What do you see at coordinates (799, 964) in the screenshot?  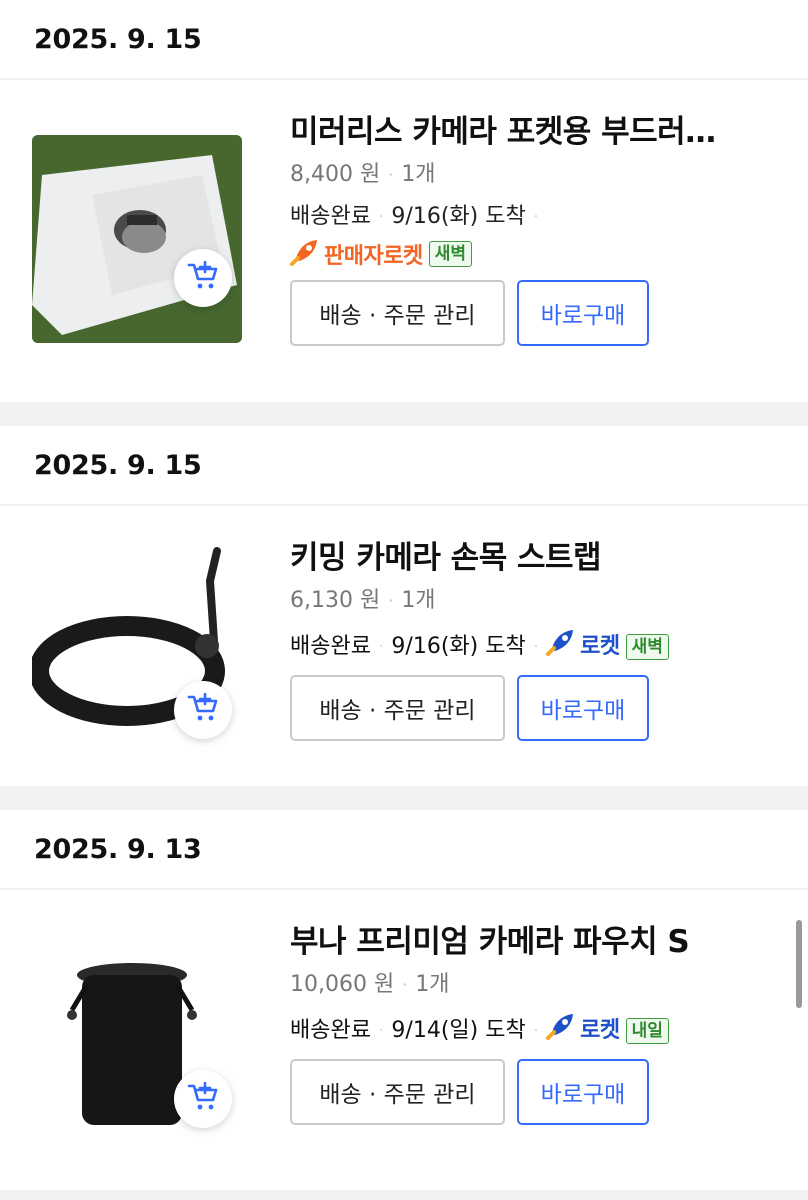 I see `scrollbar` at bounding box center [799, 964].